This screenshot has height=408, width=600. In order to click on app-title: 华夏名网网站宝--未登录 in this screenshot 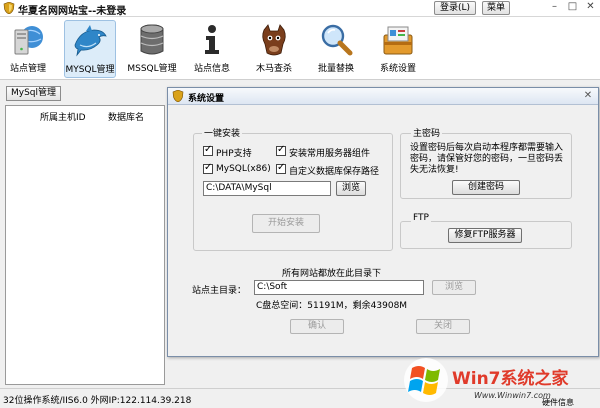, I will do `click(72, 11)`.